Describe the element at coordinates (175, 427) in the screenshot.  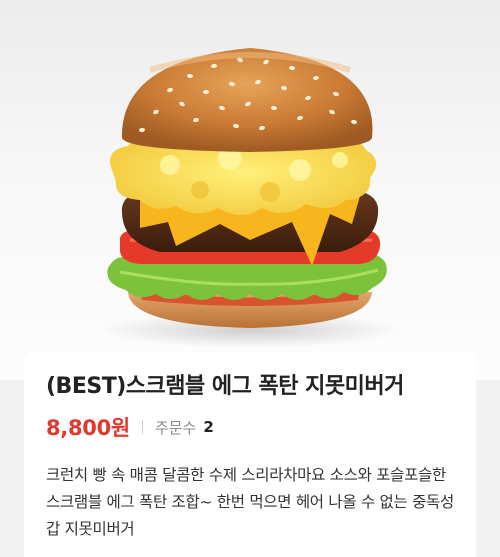
I see `orders-label: 주문수` at that location.